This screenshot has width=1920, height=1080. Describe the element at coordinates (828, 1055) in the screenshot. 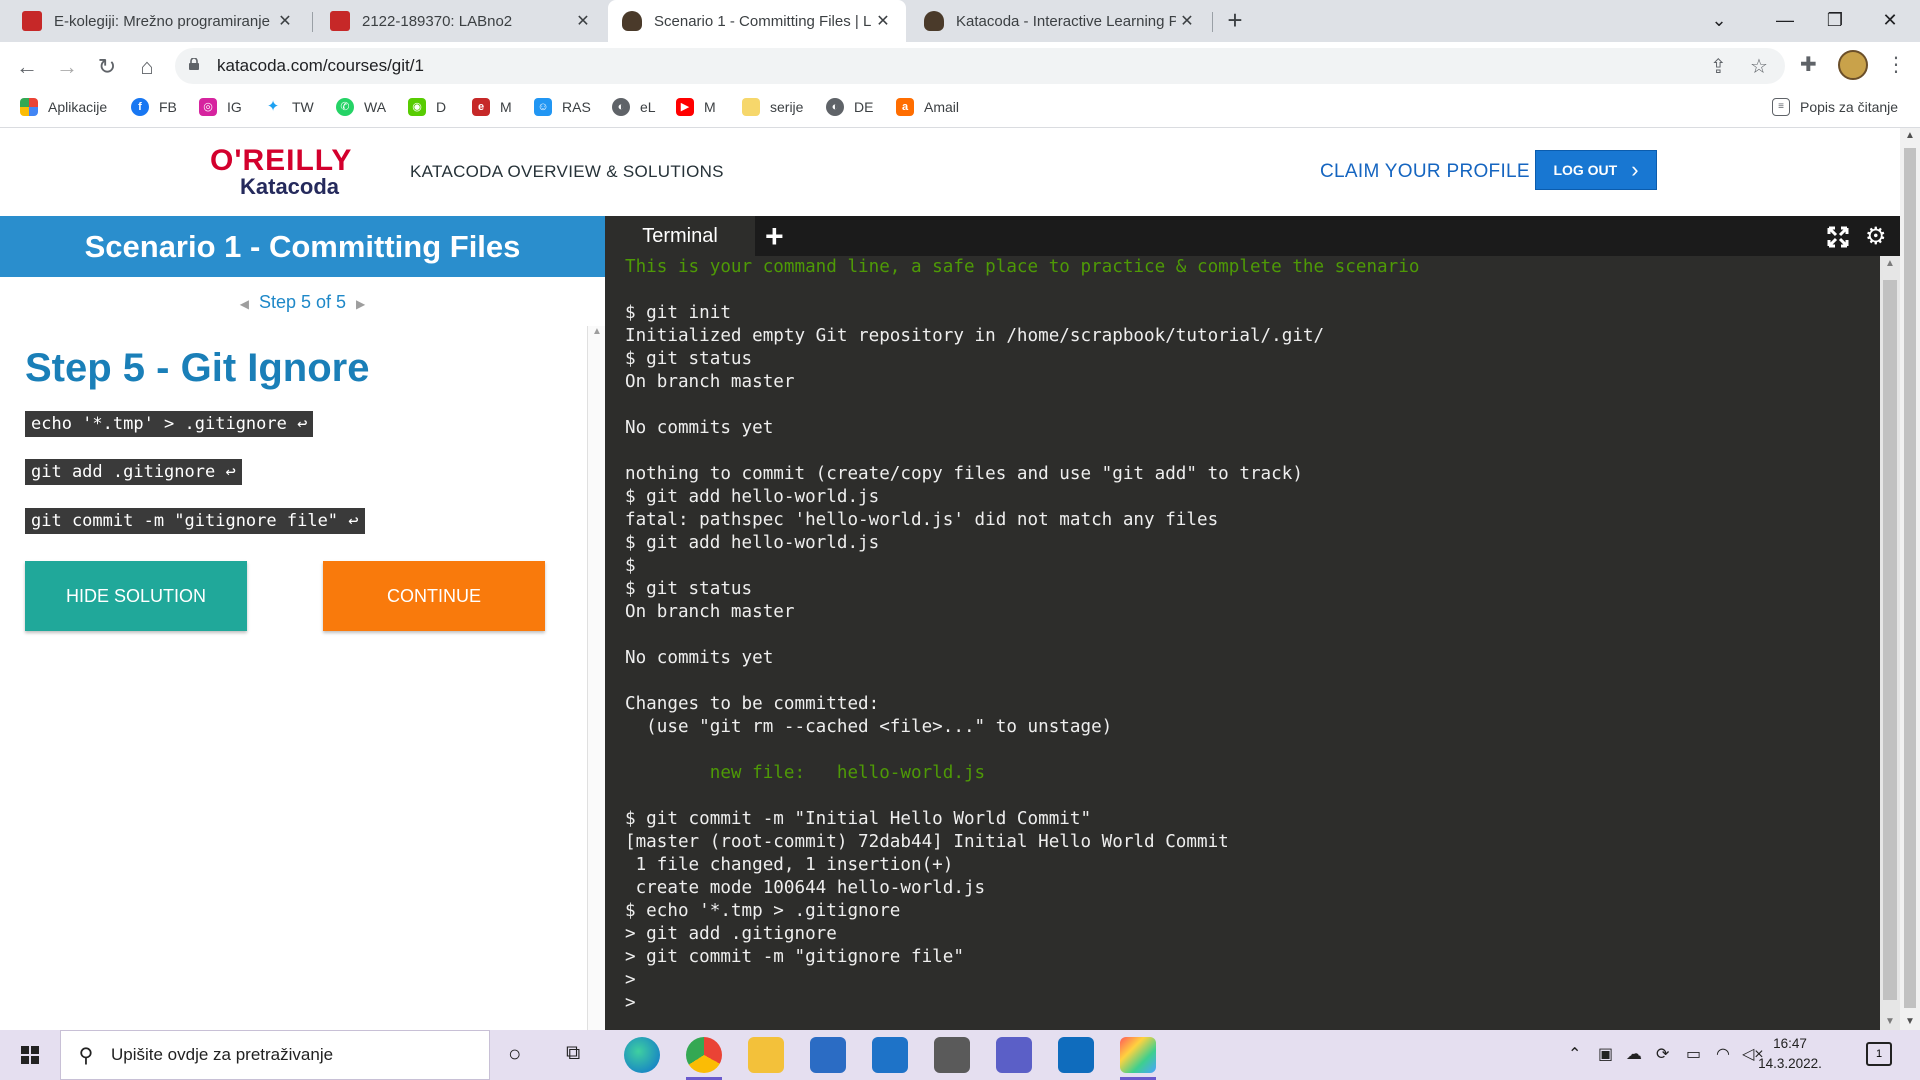

I see `store-icon` at that location.